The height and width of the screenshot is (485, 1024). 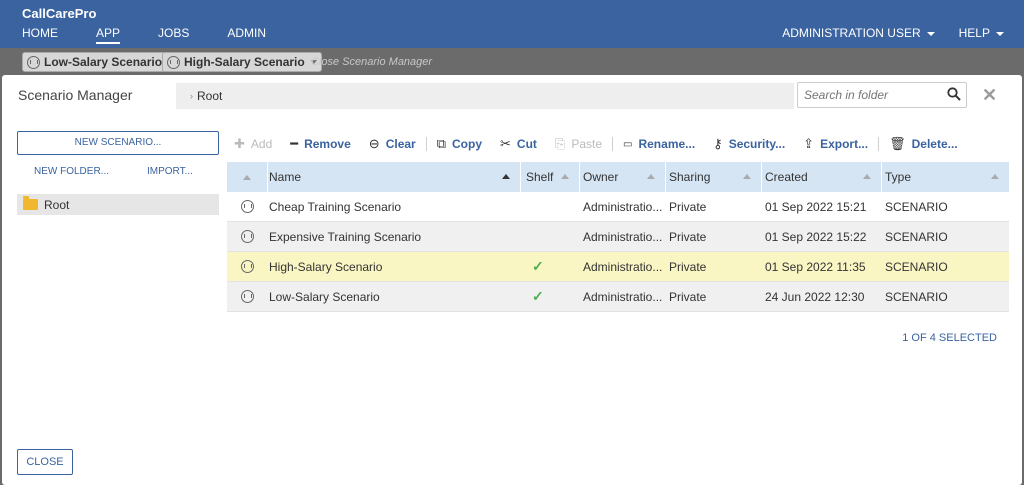 I want to click on search-icon, so click(x=954, y=94).